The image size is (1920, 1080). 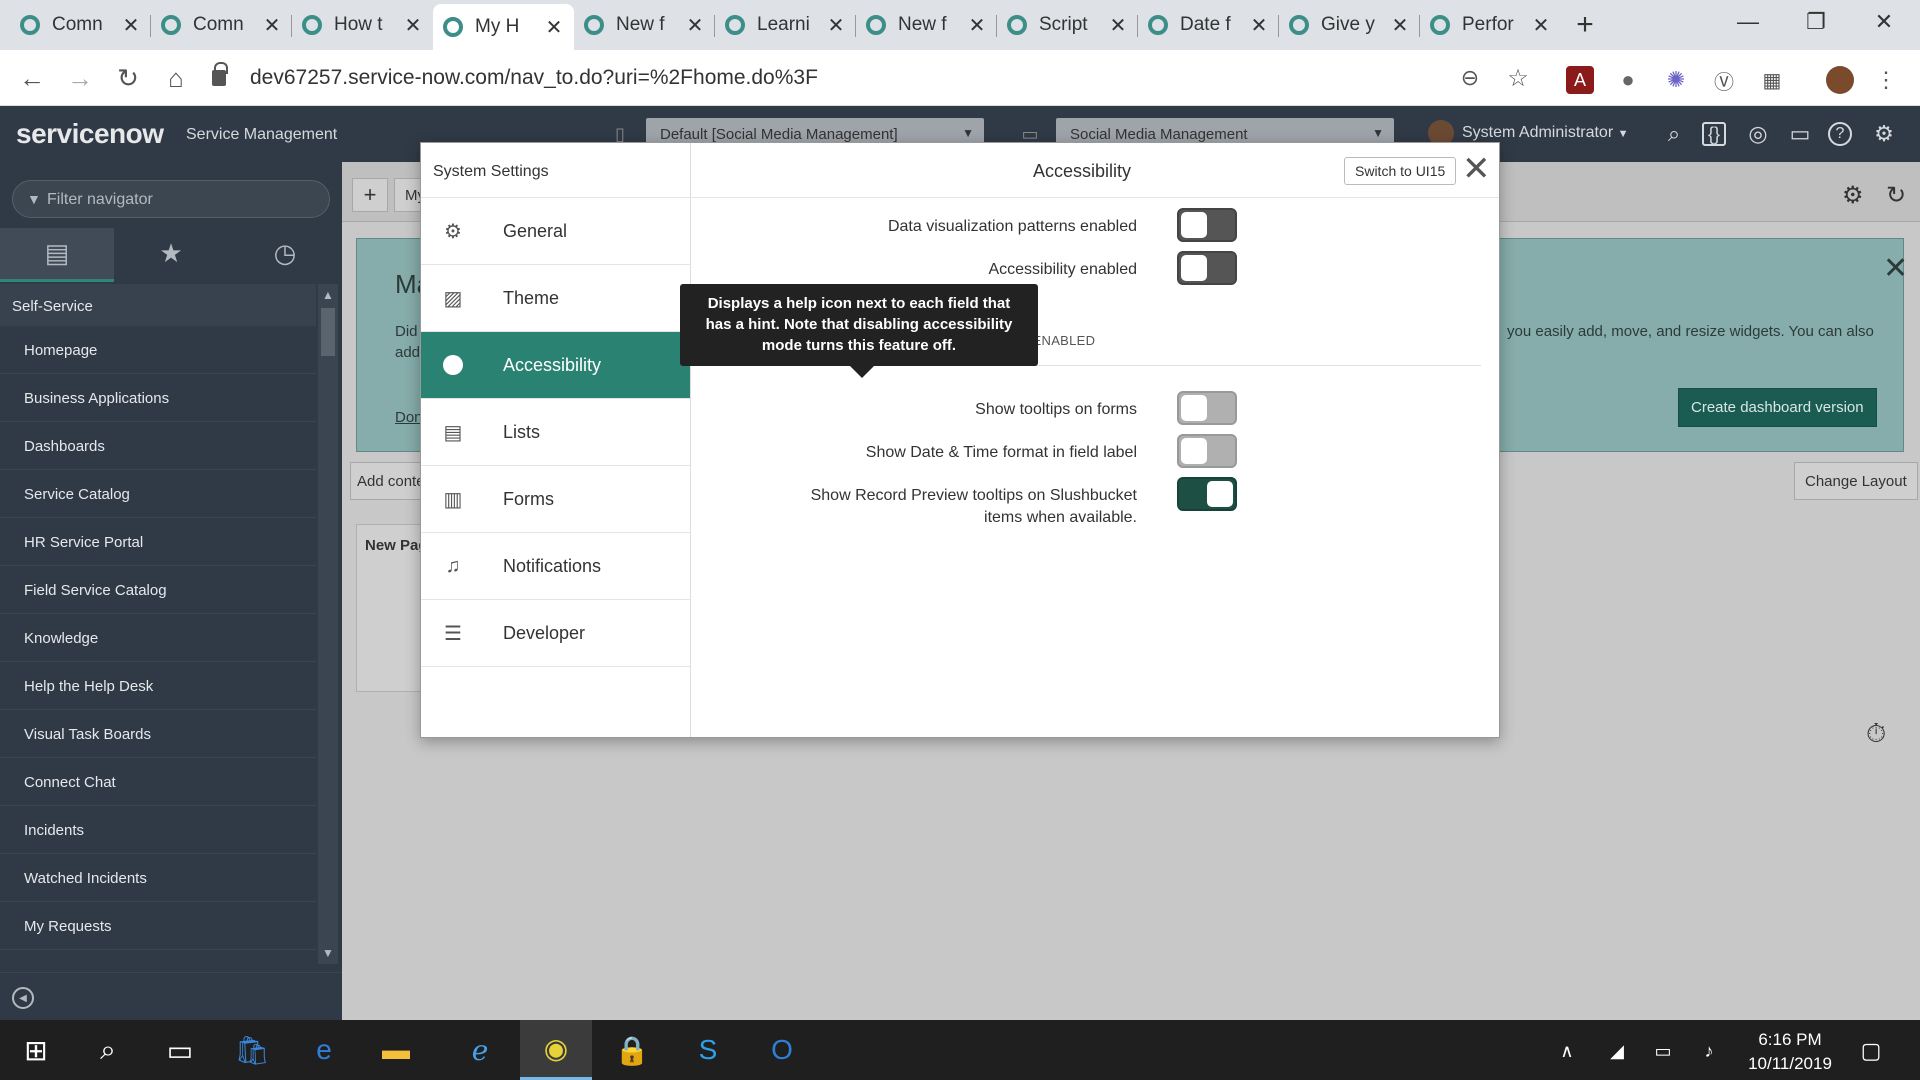 I want to click on add-content-button: Add conte, so click(x=390, y=481).